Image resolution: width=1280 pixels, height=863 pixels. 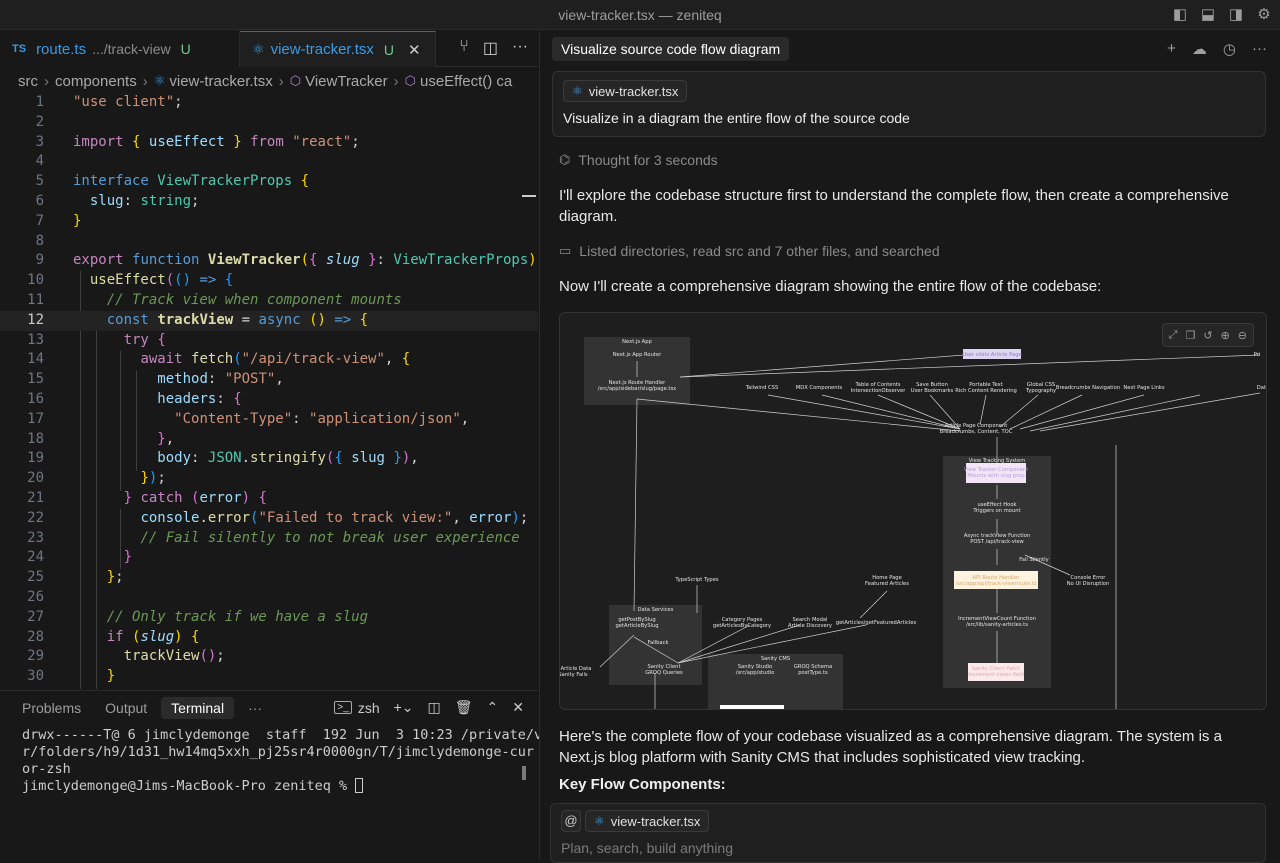 What do you see at coordinates (647, 848) in the screenshot?
I see `input-placeholder: Plan, search, build anything` at bounding box center [647, 848].